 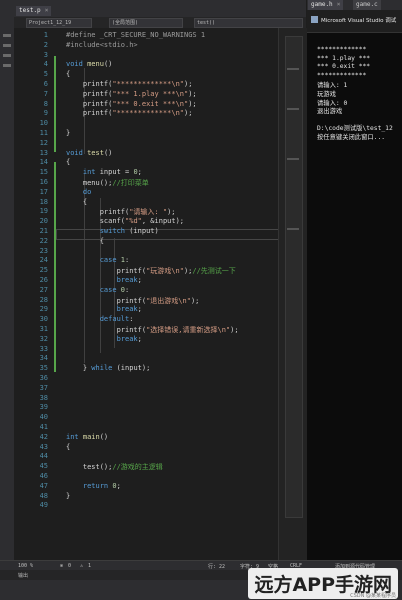 What do you see at coordinates (102, 45) in the screenshot?
I see `code-line: #include<stdio.h>` at bounding box center [102, 45].